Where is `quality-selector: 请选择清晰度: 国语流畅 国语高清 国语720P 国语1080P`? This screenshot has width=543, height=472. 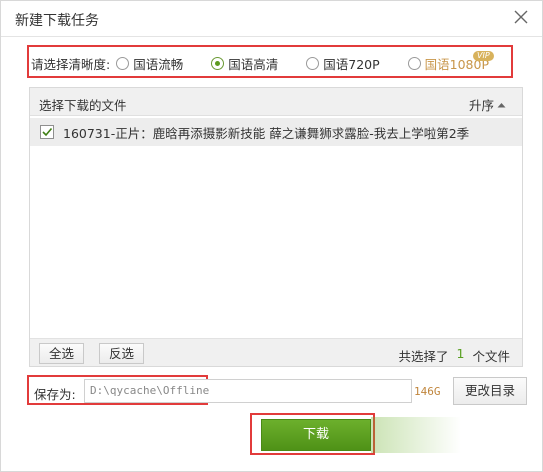
quality-selector: 请选择清晰度: 国语流畅 国语高清 国语720P 国语1080P is located at coordinates (260, 63).